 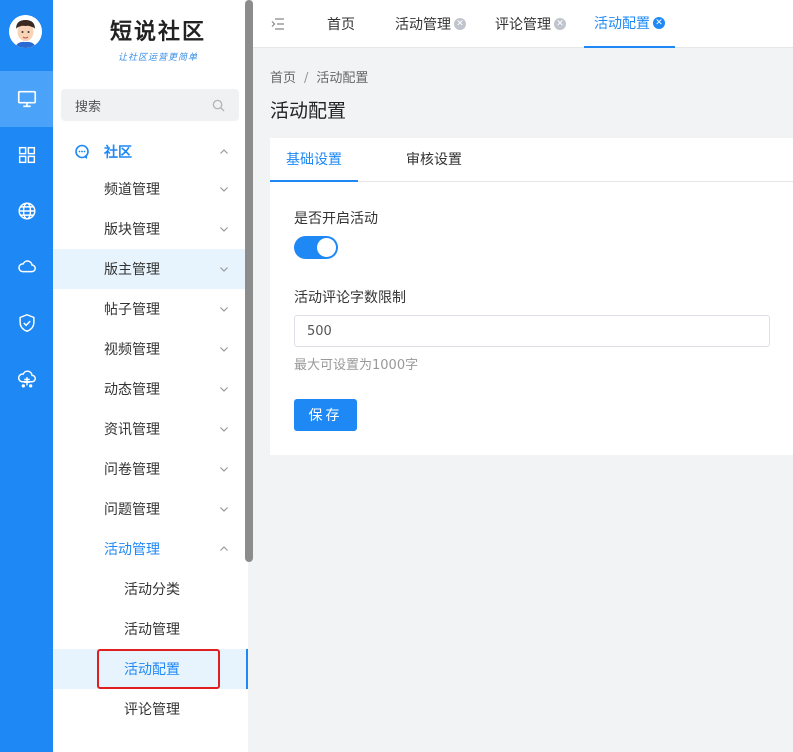 What do you see at coordinates (26, 211) in the screenshot?
I see `globe-icon` at bounding box center [26, 211].